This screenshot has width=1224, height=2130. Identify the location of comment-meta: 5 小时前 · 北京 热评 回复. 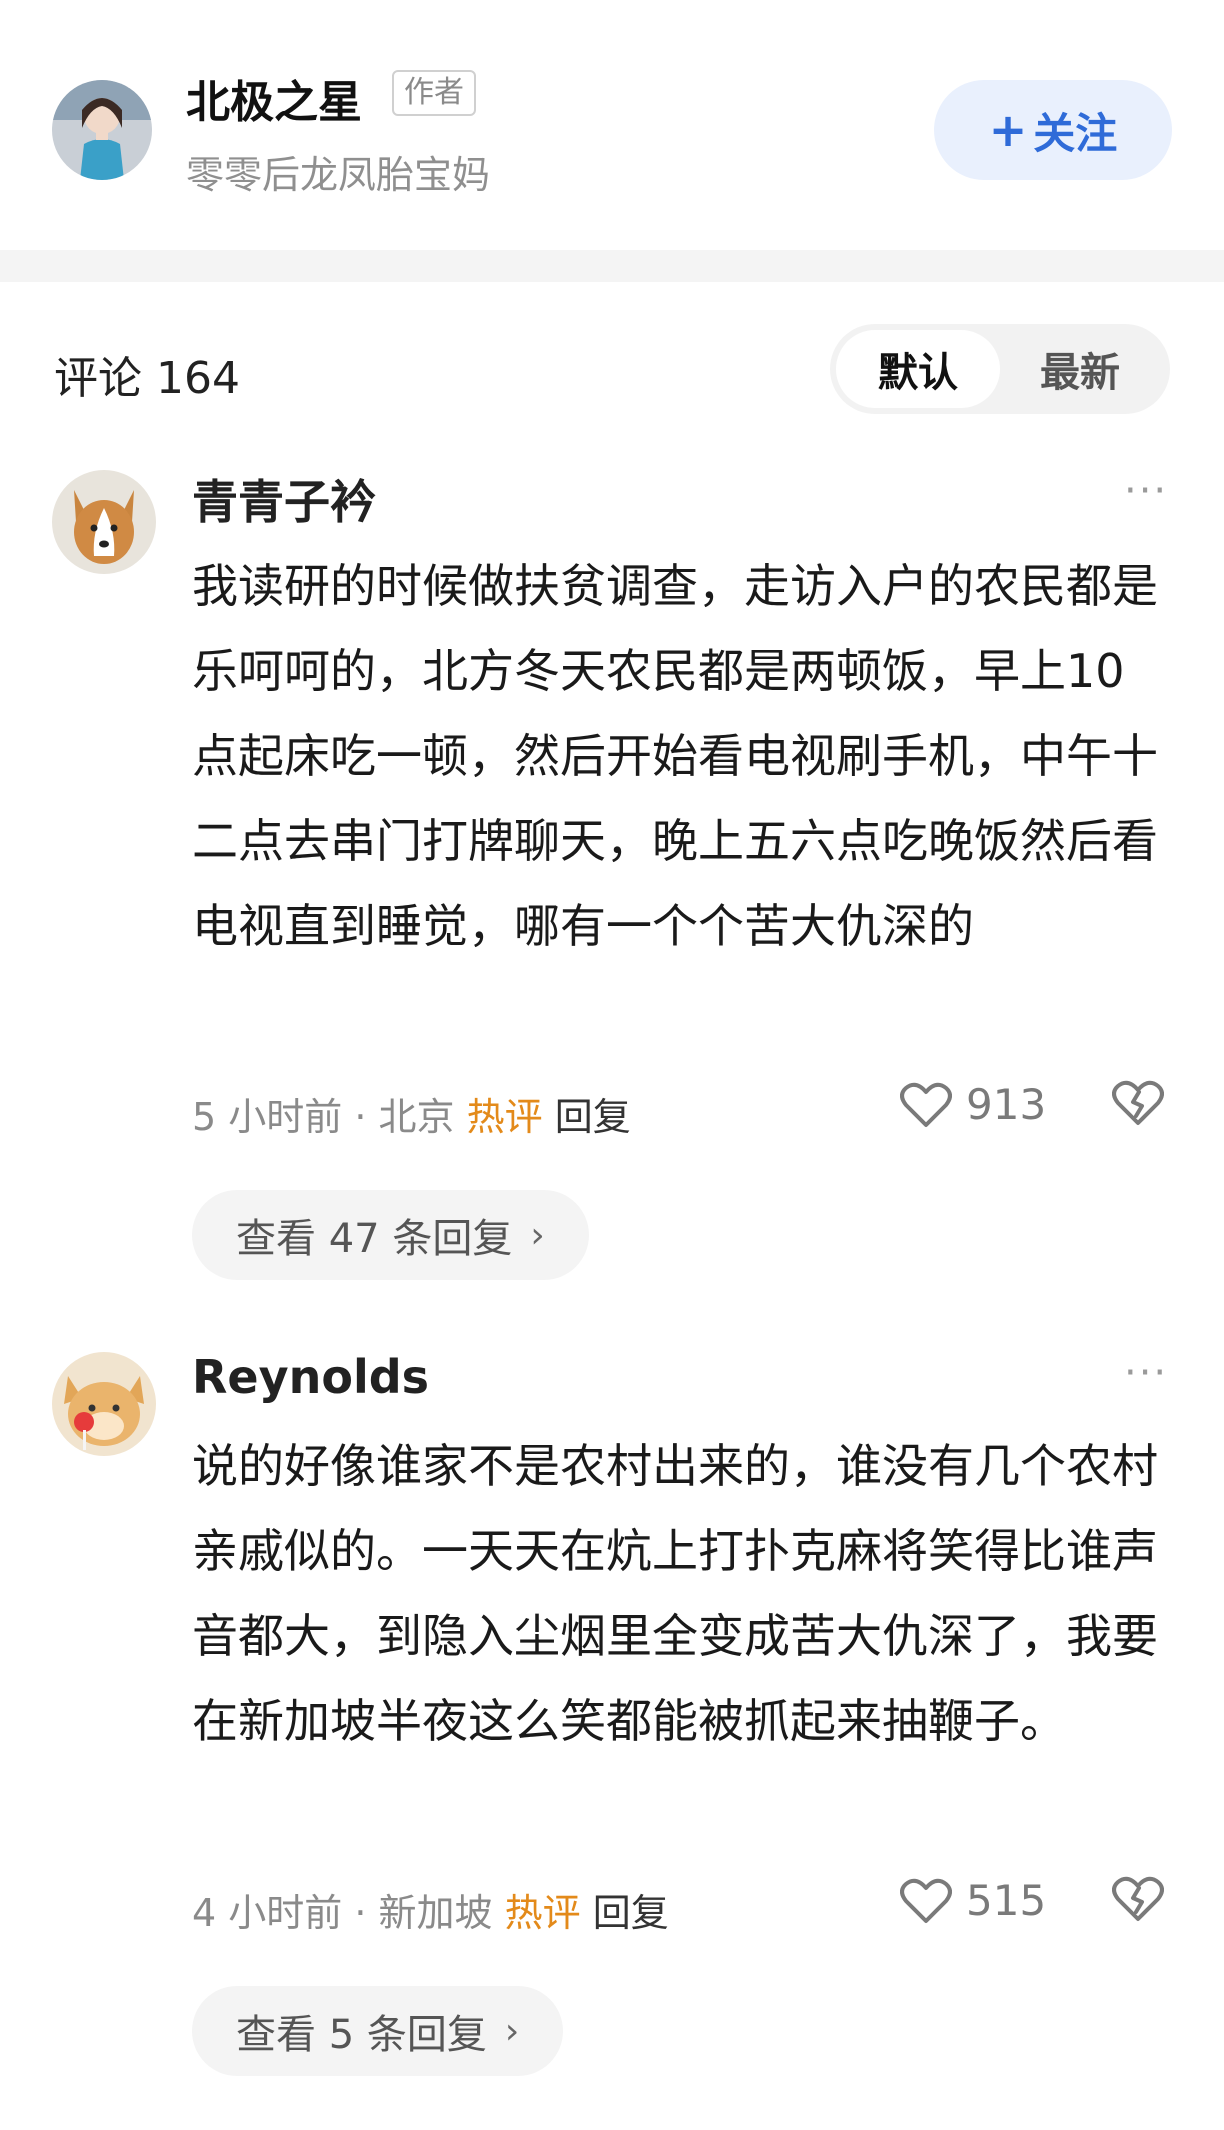
(411, 1113).